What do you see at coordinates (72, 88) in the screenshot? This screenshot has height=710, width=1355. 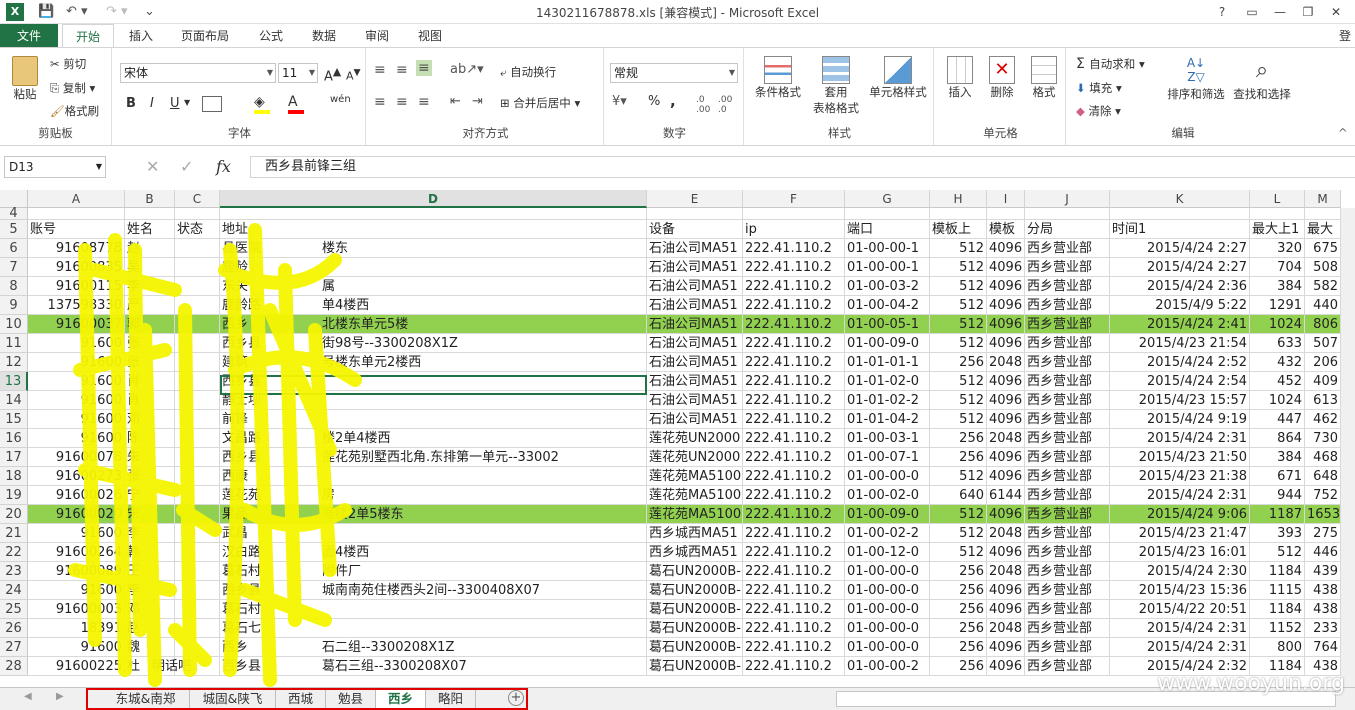 I see `copy-button: ⎘ 复制 ▾` at bounding box center [72, 88].